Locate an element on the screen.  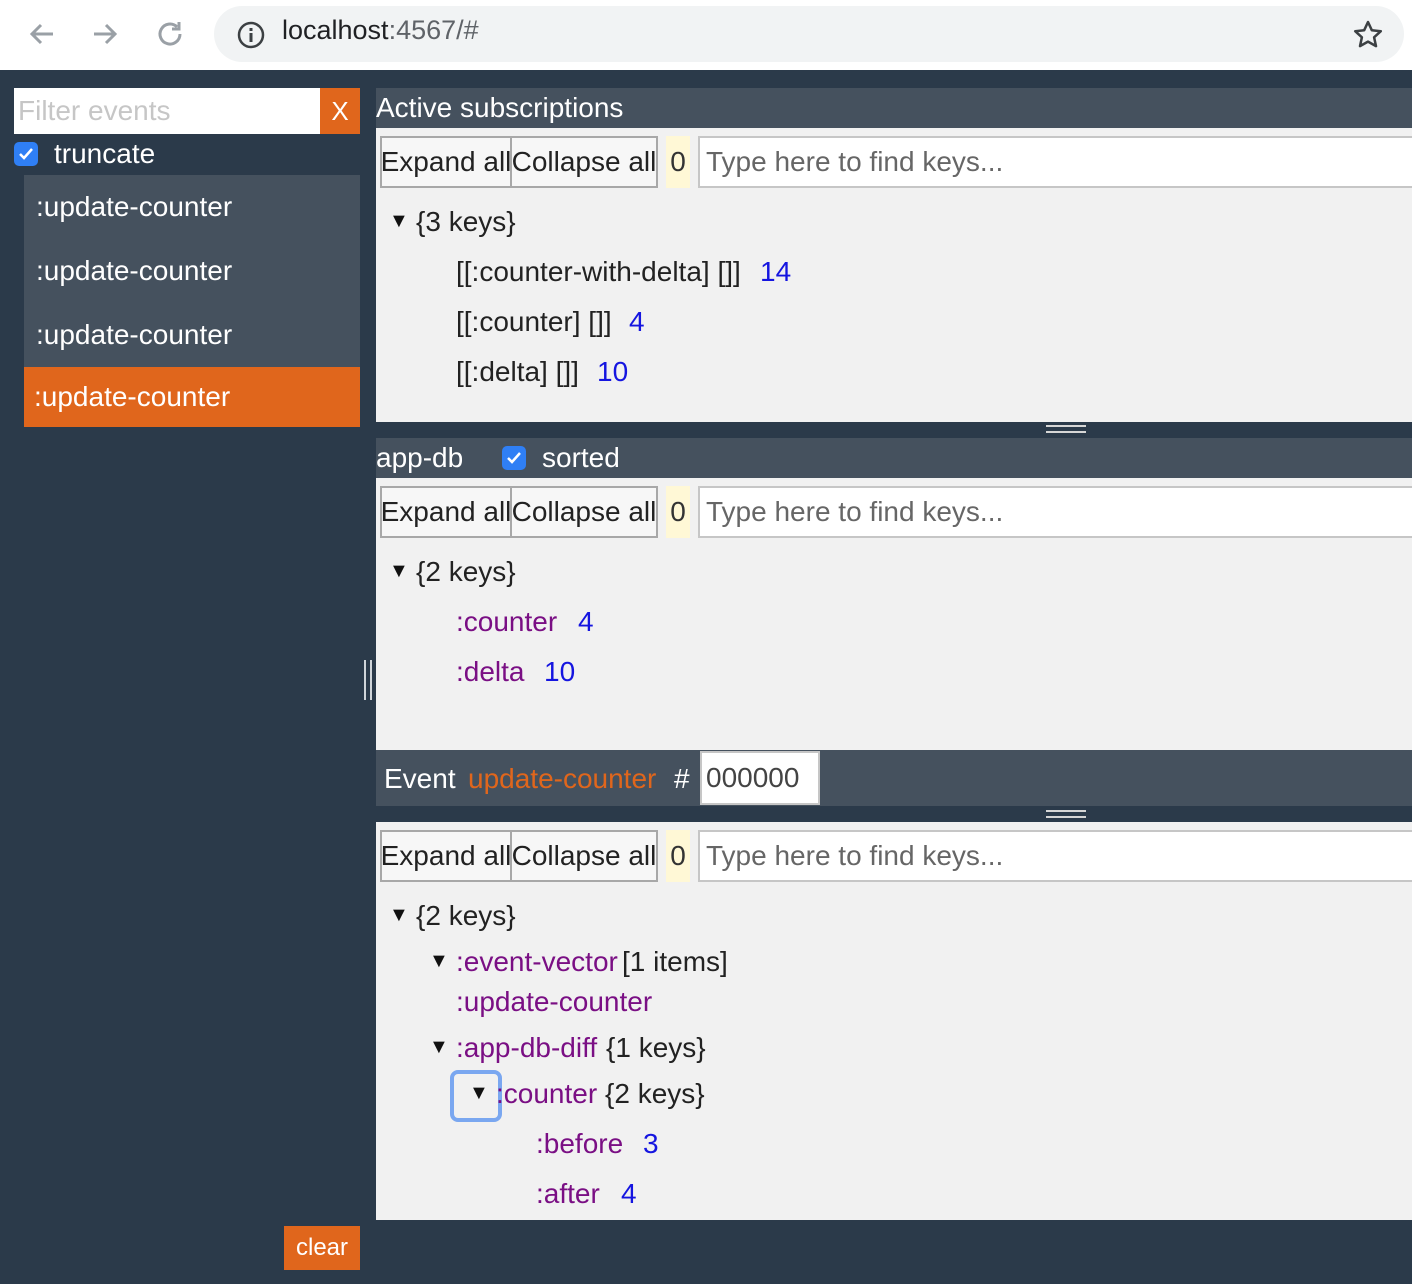
tree-key: :after is located at coordinates (568, 1193).